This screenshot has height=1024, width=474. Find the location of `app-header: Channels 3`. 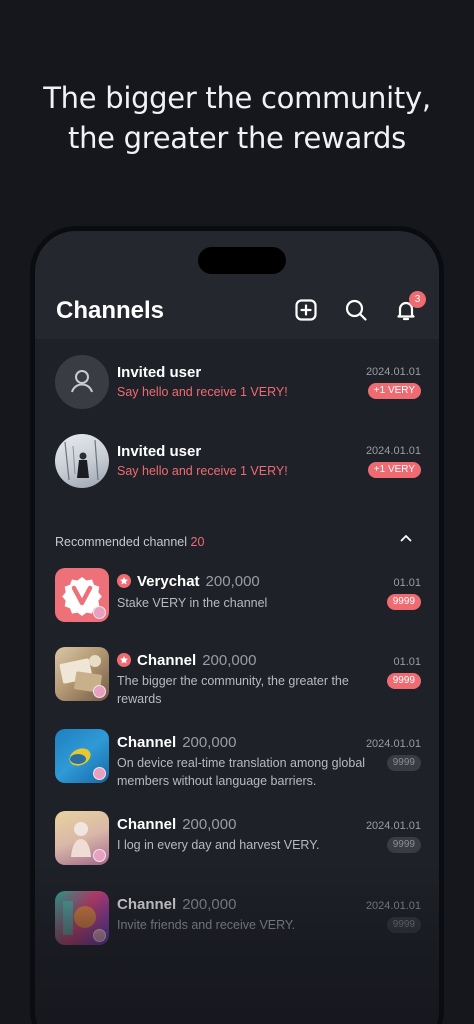

app-header: Channels 3 is located at coordinates (237, 285).